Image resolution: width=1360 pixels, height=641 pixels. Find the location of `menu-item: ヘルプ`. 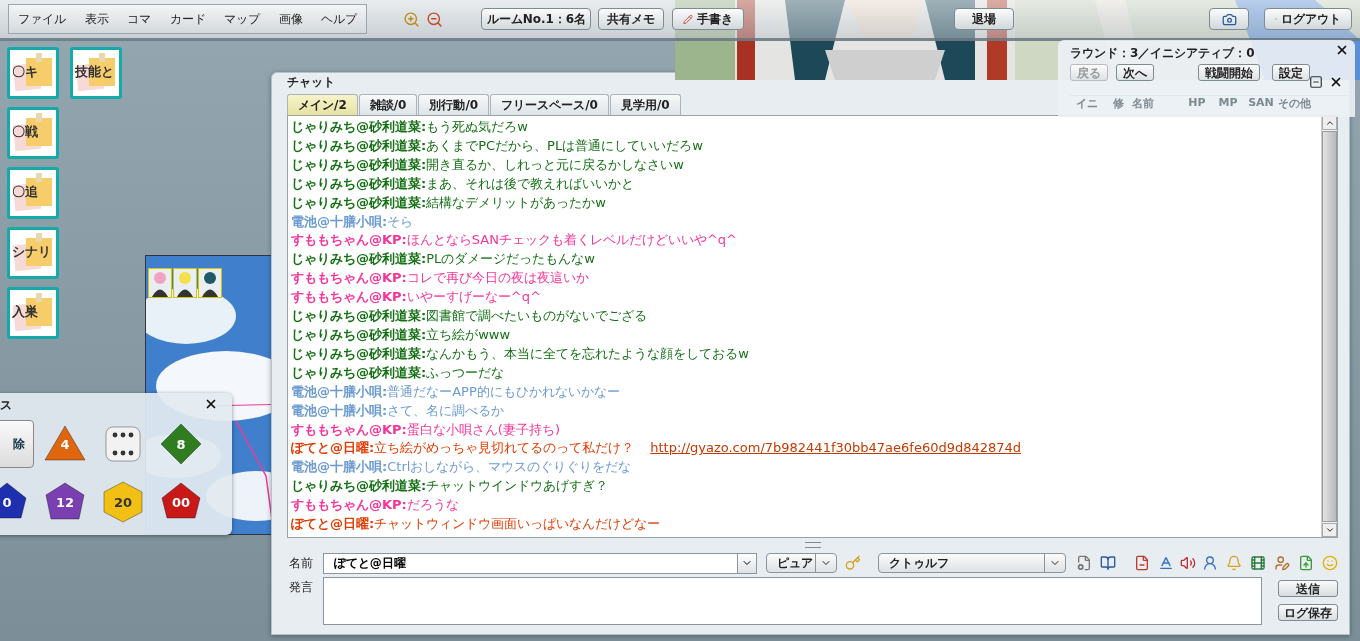

menu-item: ヘルプ is located at coordinates (339, 19).